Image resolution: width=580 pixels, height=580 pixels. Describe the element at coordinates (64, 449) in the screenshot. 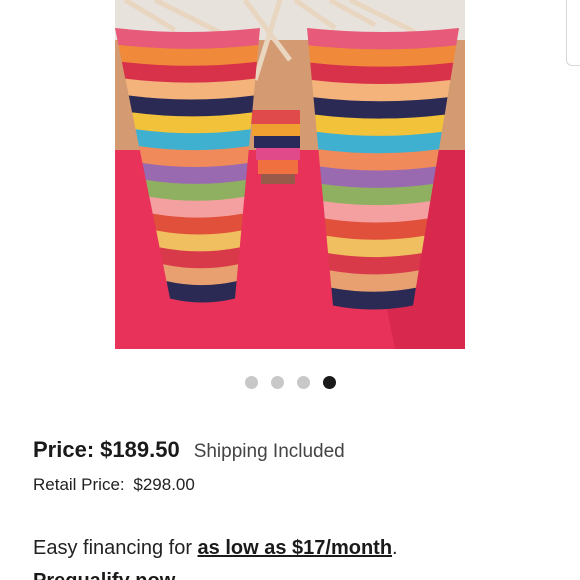

I see `price-label: Price:` at that location.